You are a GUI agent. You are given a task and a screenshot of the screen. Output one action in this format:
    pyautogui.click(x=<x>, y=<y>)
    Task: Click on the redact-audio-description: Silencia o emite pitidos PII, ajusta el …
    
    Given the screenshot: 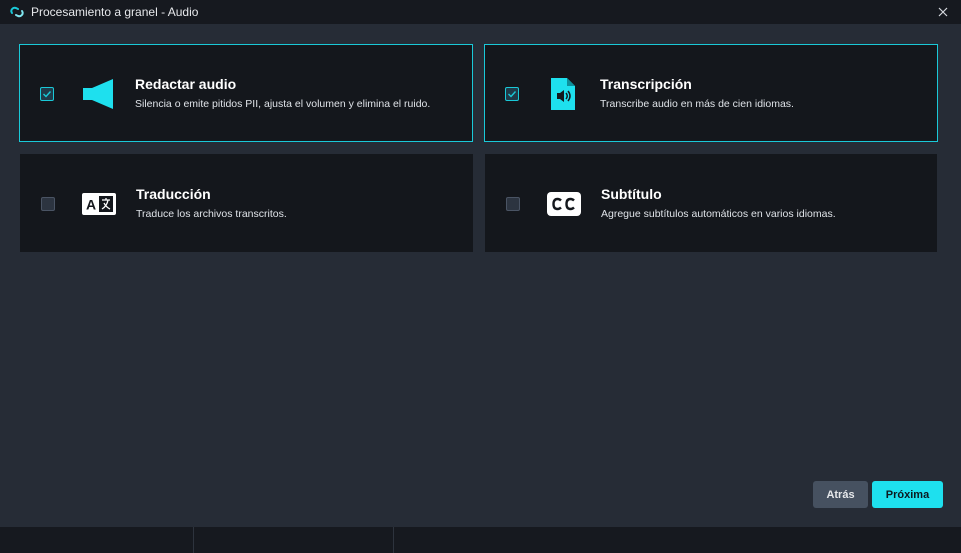 What is the action you would take?
    pyautogui.click(x=283, y=104)
    